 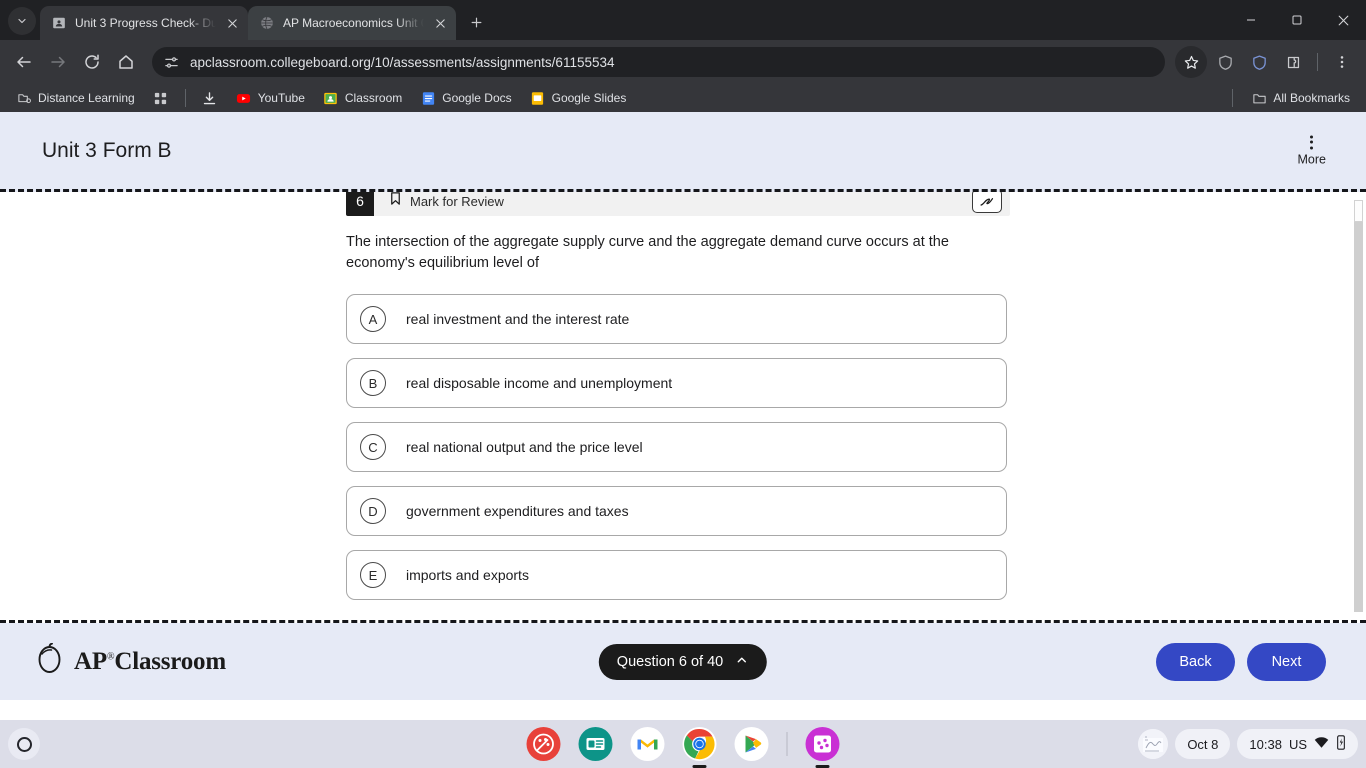 What do you see at coordinates (987, 202) in the screenshot?
I see `pen-annotate-icon` at bounding box center [987, 202].